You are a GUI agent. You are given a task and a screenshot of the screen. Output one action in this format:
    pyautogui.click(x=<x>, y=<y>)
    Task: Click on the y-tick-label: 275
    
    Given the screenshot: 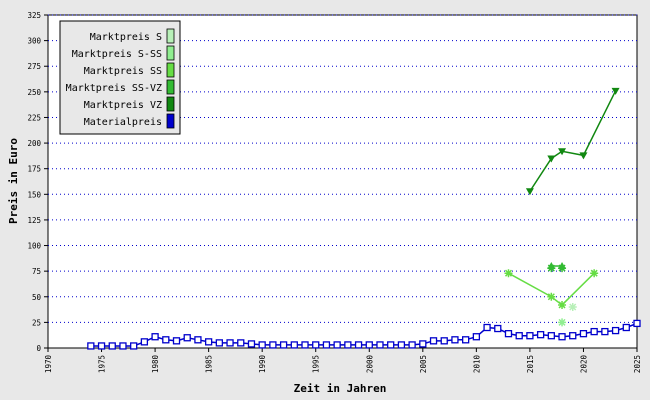 What is the action you would take?
    pyautogui.click(x=34, y=66)
    